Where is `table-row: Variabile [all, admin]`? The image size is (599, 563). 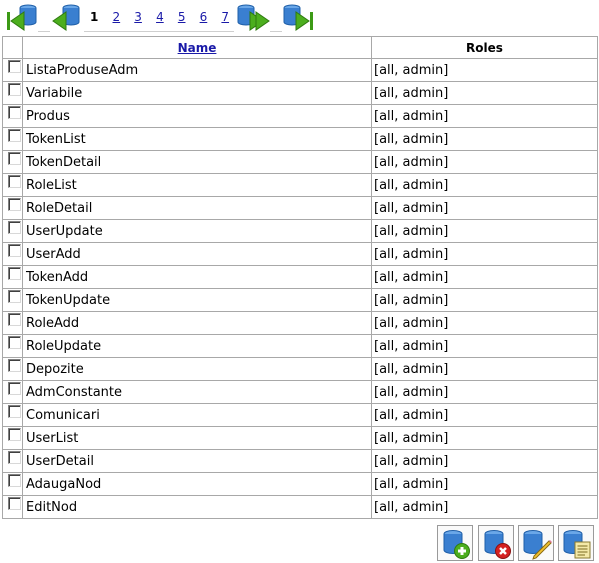 table-row: Variabile [all, admin] is located at coordinates (300, 93).